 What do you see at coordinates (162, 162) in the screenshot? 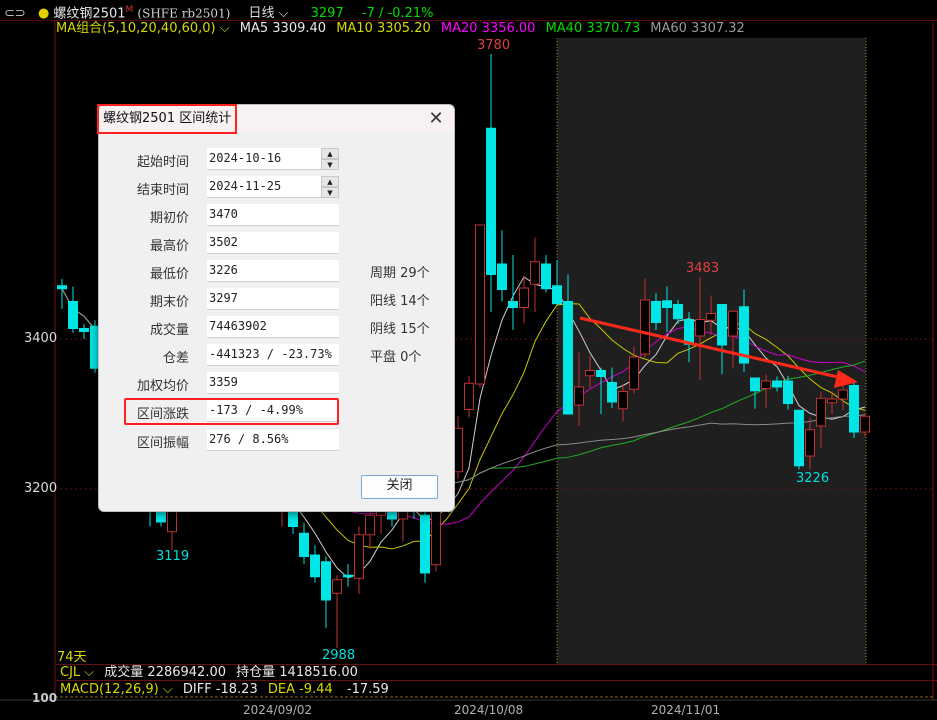
I see `field-label: 起始时间` at bounding box center [162, 162].